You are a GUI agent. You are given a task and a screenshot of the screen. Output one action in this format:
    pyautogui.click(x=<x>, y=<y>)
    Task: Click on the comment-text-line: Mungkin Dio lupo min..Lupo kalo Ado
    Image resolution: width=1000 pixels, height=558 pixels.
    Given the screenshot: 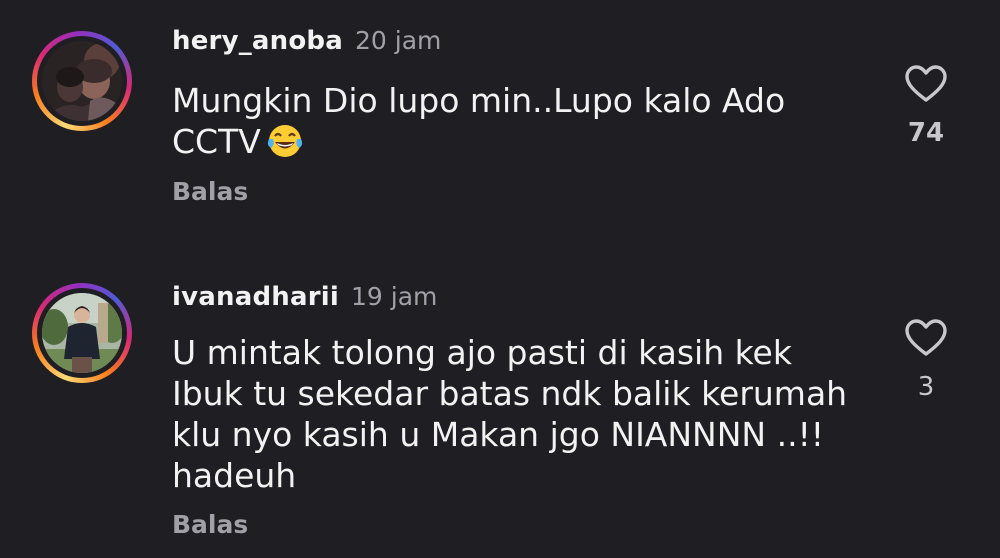 What is the action you would take?
    pyautogui.click(x=479, y=100)
    